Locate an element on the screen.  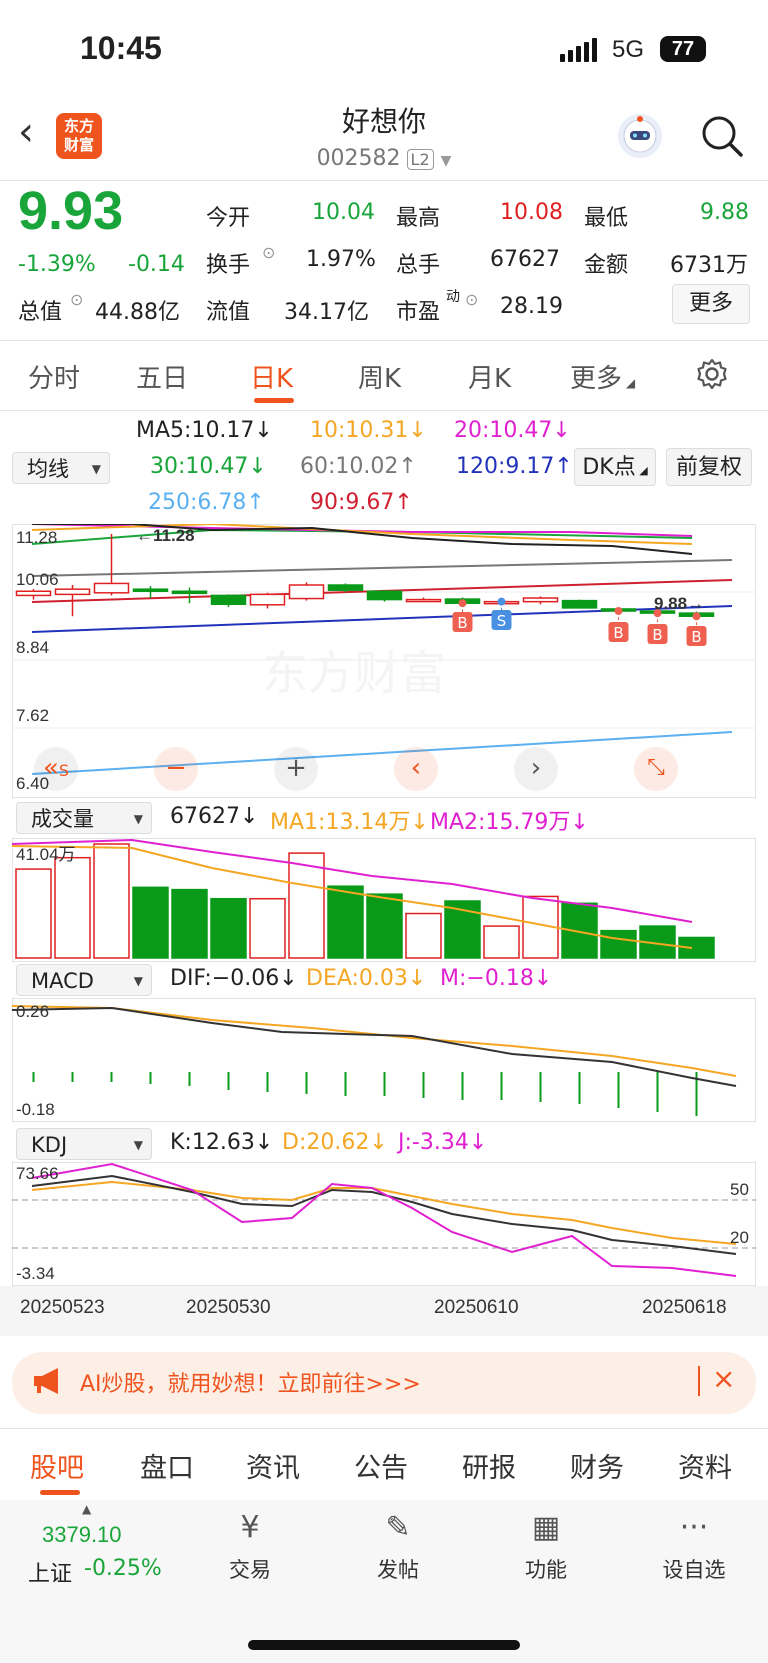
left-arrow-icon: ‹ is located at coordinates (416, 769).